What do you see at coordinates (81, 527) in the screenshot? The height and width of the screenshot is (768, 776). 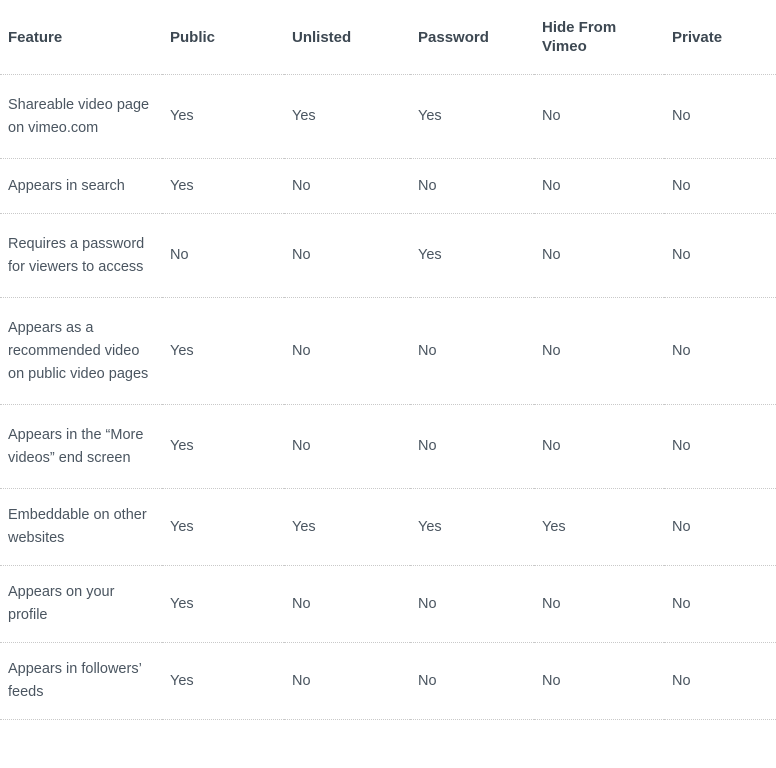 I see `feature-label: Embeddable on other websites` at bounding box center [81, 527].